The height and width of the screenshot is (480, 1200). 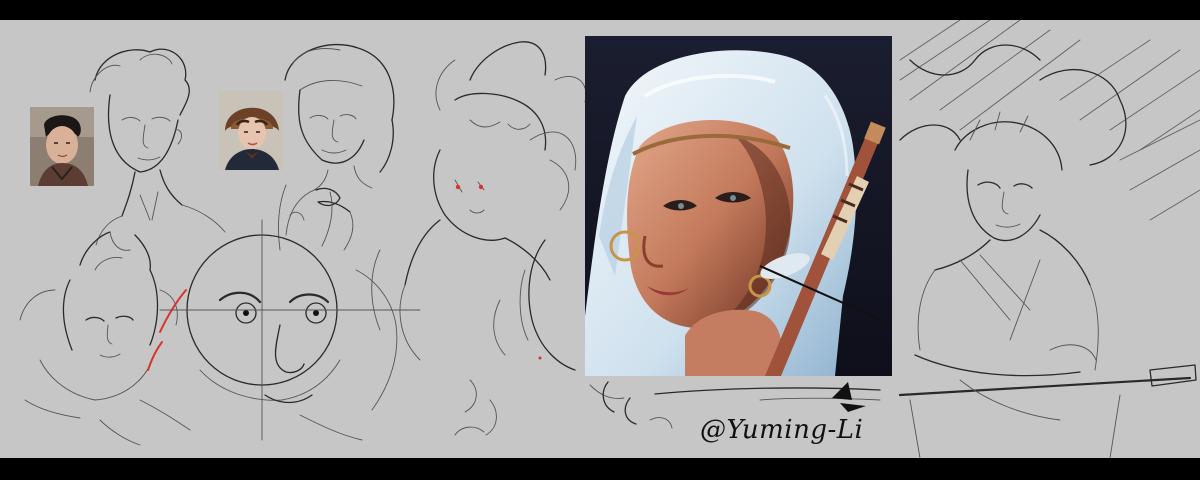 What do you see at coordinates (62, 146) in the screenshot?
I see `reference-photo-man` at bounding box center [62, 146].